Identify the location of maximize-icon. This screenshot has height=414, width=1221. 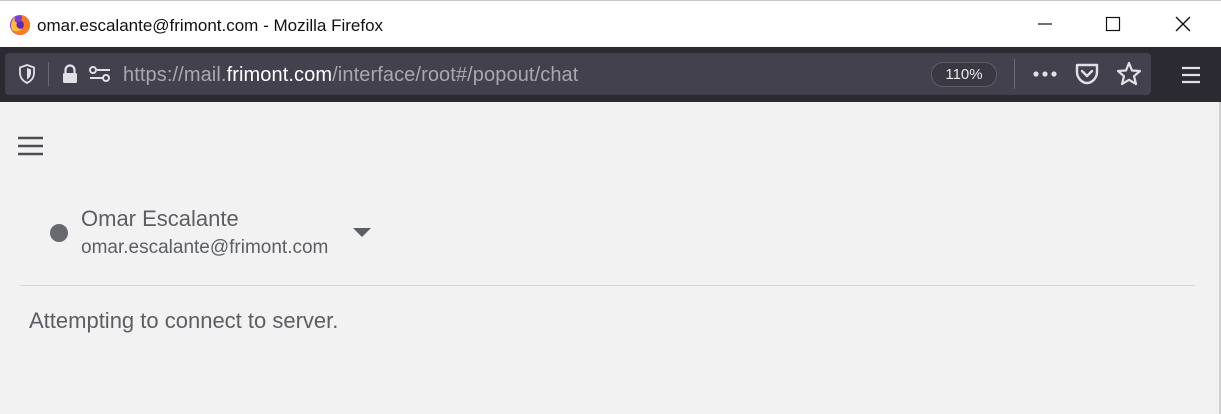
(1113, 24).